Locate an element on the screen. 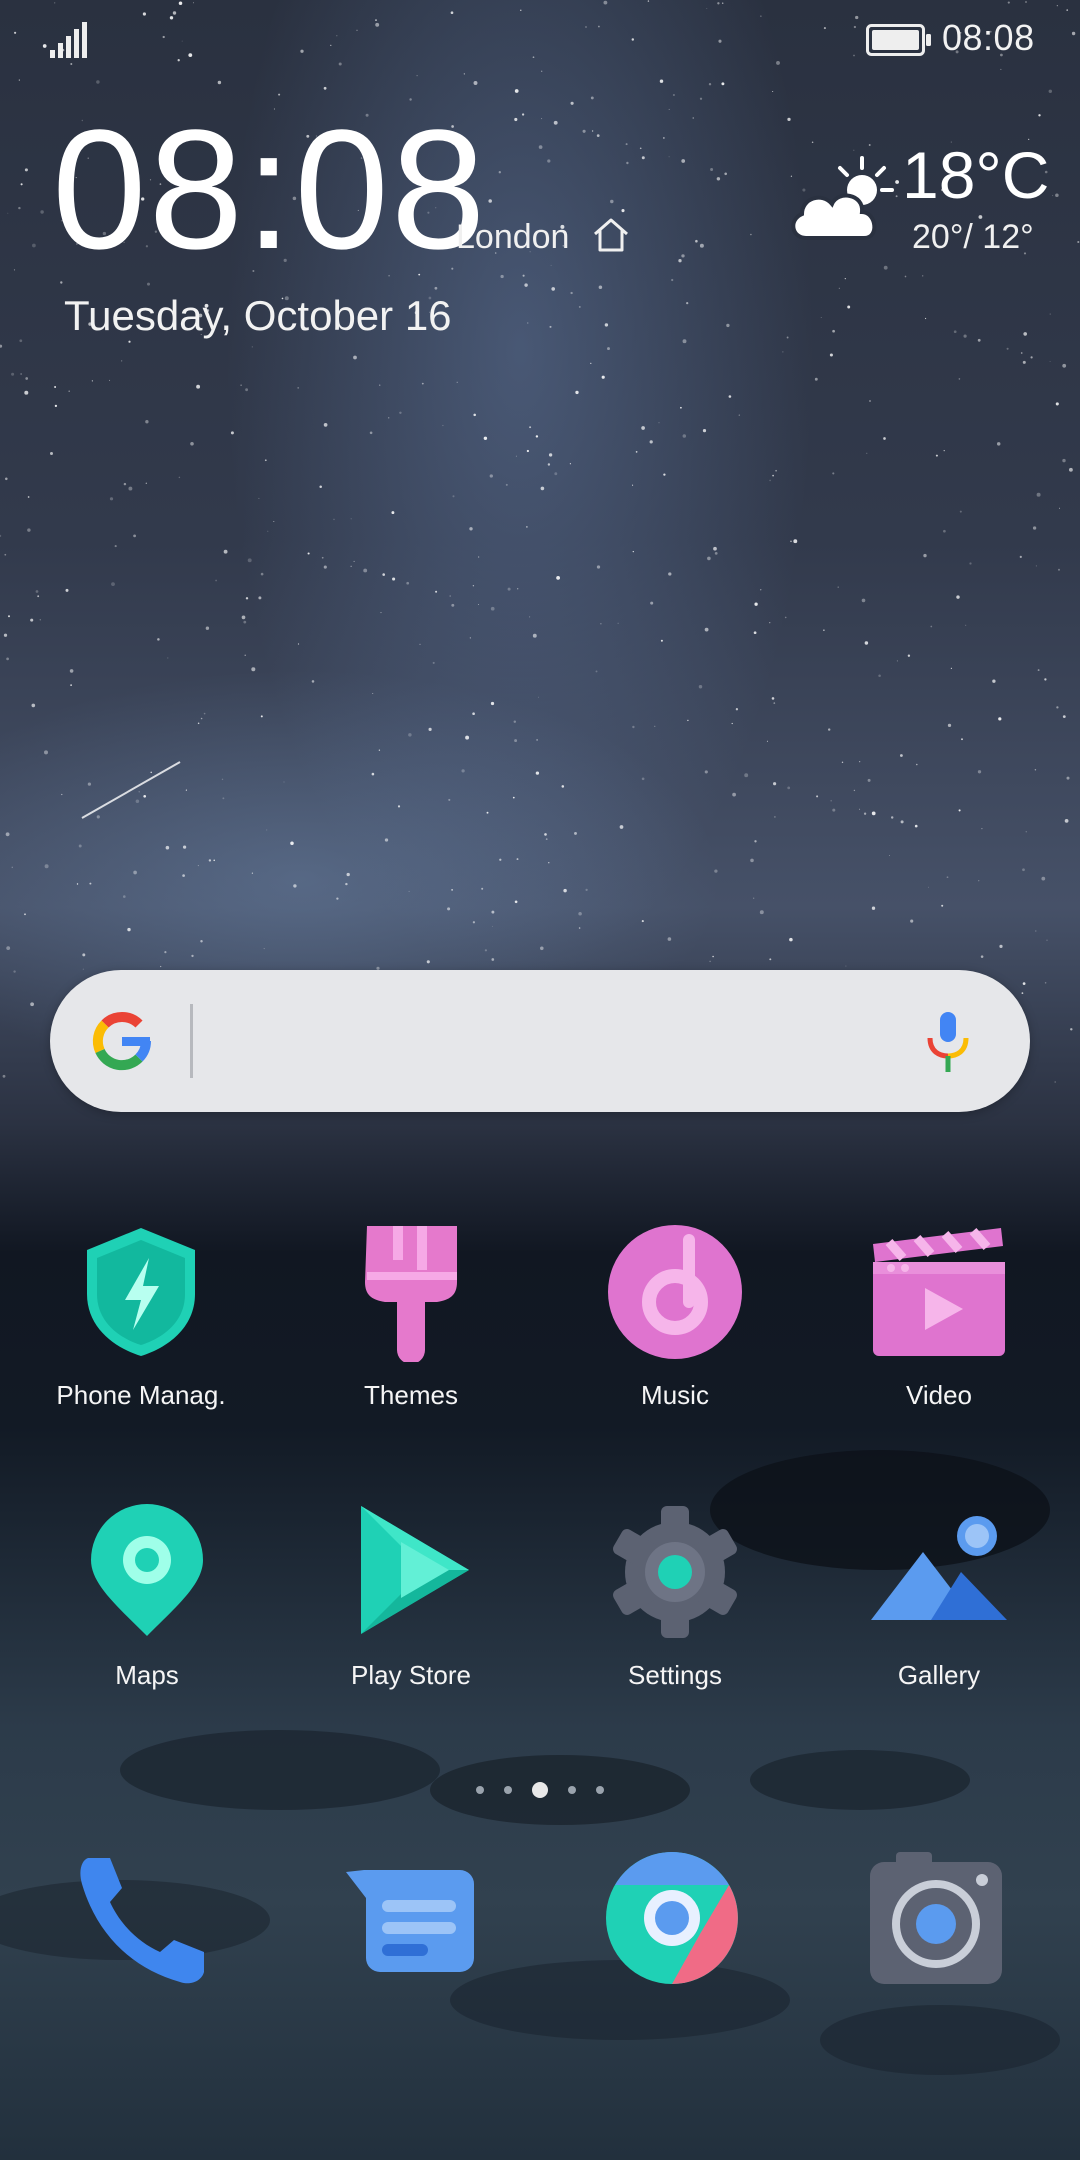 Image resolution: width=1080 pixels, height=2160 pixels. app-label: Maps is located at coordinates (147, 1675).